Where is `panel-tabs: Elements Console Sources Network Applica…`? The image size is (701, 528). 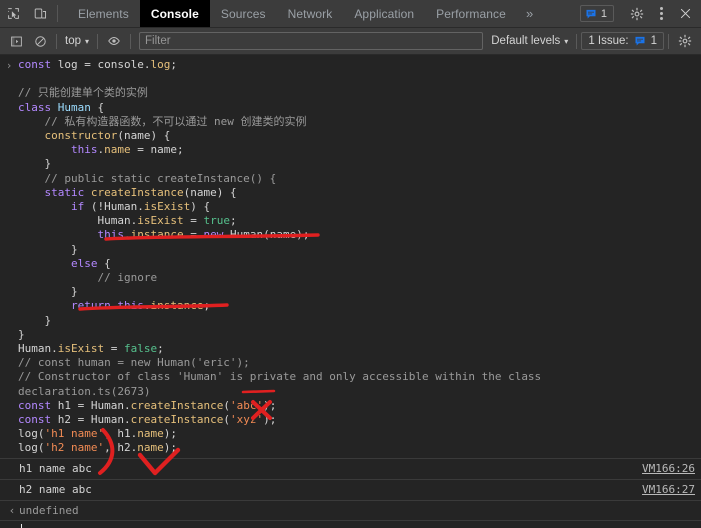 panel-tabs: Elements Console Sources Network Applica… is located at coordinates (292, 13).